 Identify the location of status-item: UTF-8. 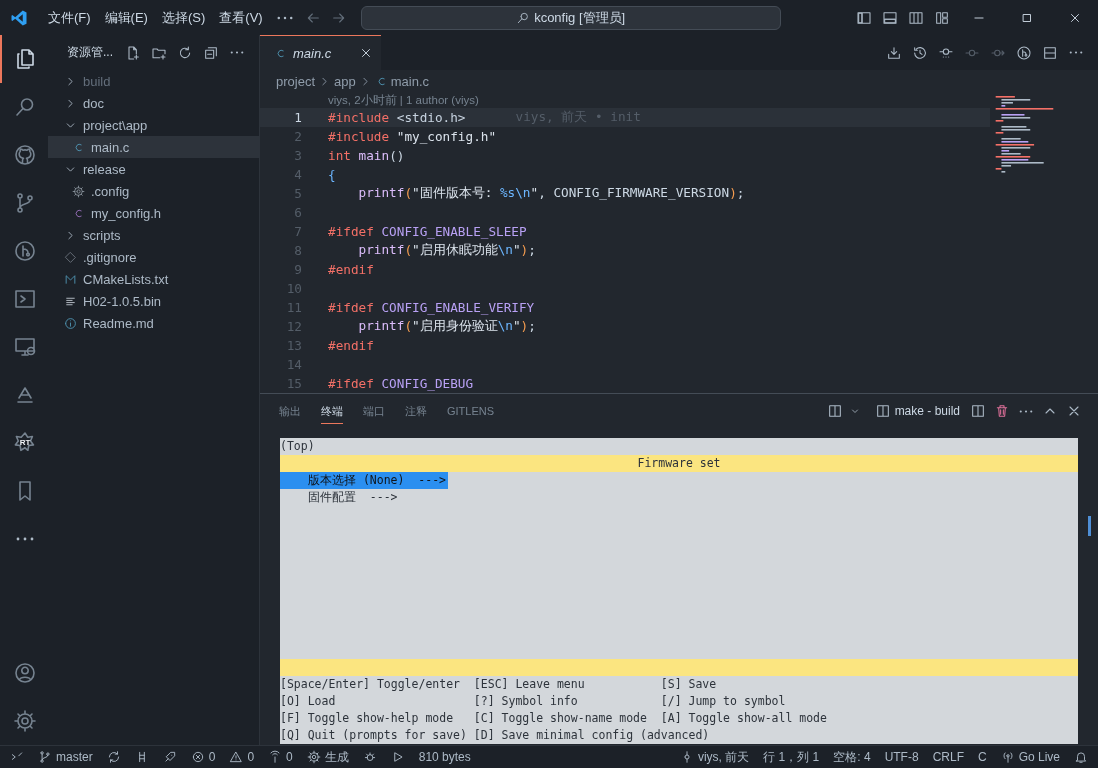
(901, 757).